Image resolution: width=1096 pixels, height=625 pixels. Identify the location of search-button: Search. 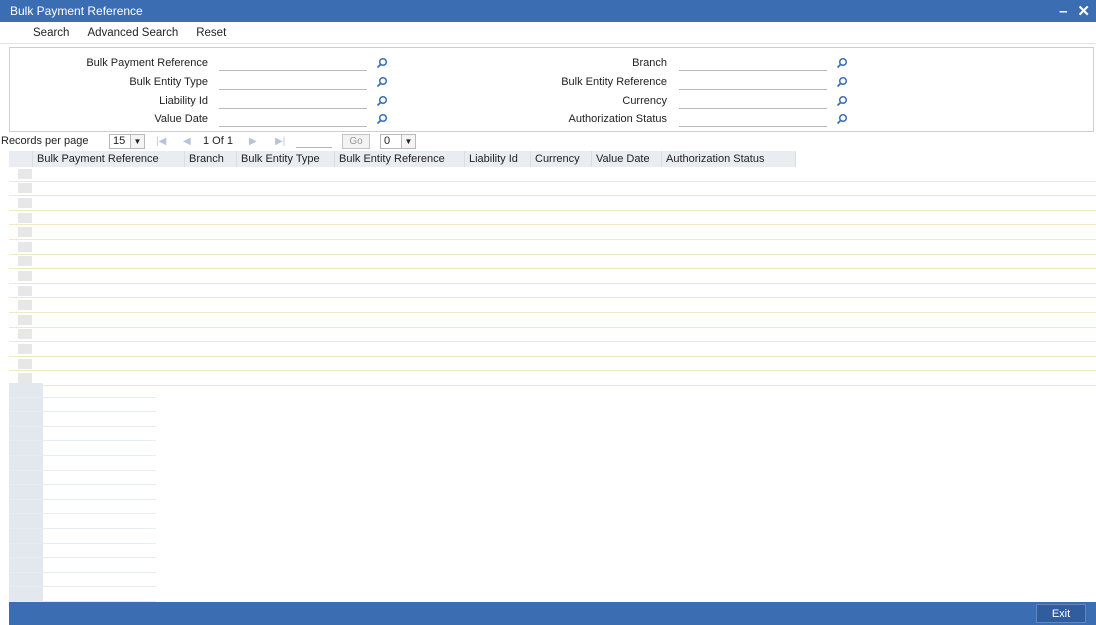
(51, 33).